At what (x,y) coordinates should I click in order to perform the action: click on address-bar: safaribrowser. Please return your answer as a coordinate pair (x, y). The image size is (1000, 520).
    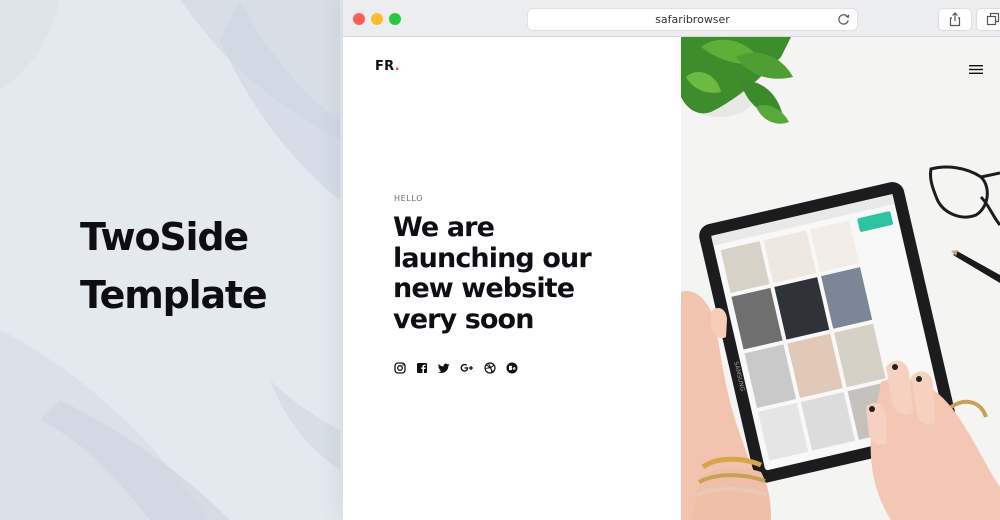
    Looking at the image, I should click on (692, 19).